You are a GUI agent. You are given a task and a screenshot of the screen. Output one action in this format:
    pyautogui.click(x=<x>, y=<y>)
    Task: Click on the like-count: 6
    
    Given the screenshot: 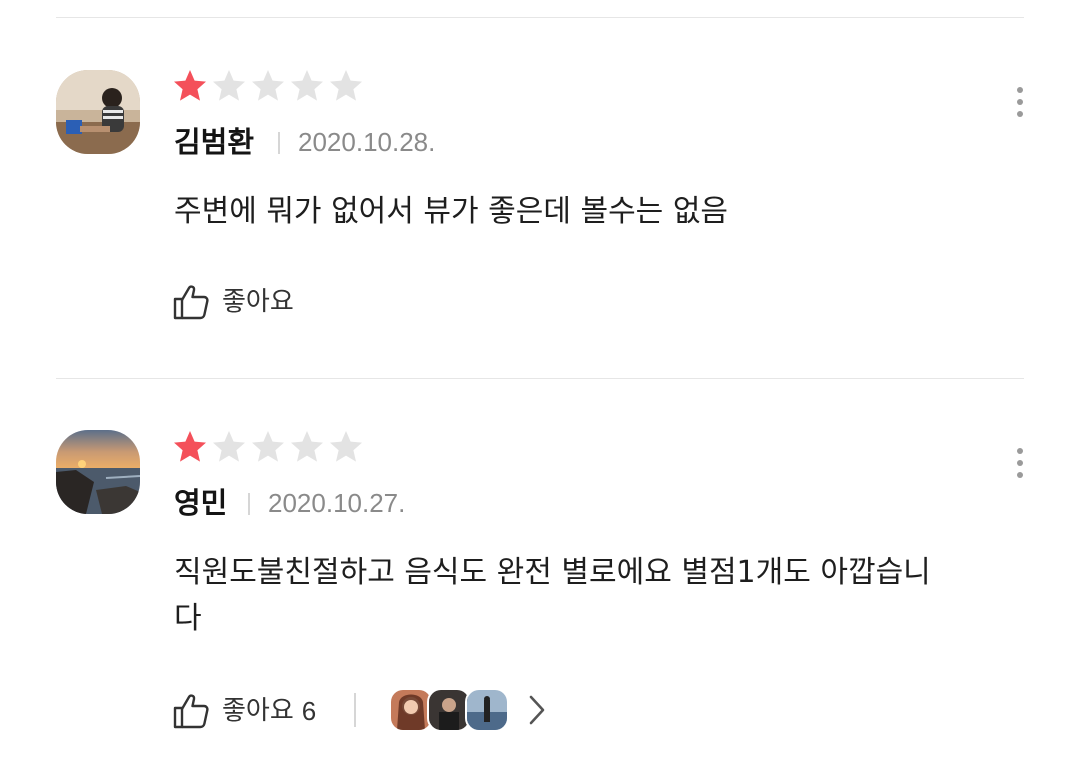 What is the action you would take?
    pyautogui.click(x=309, y=711)
    